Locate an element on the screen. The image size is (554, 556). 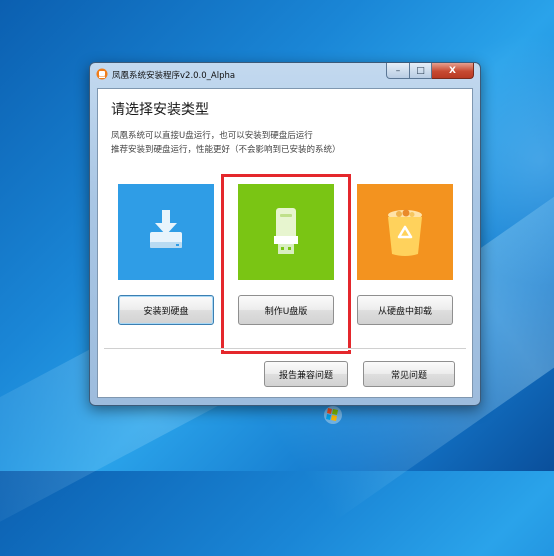
title-bar: 凤凰系统安装程序v2.0.0_Alpha – □ X is located at coordinates (285, 74).